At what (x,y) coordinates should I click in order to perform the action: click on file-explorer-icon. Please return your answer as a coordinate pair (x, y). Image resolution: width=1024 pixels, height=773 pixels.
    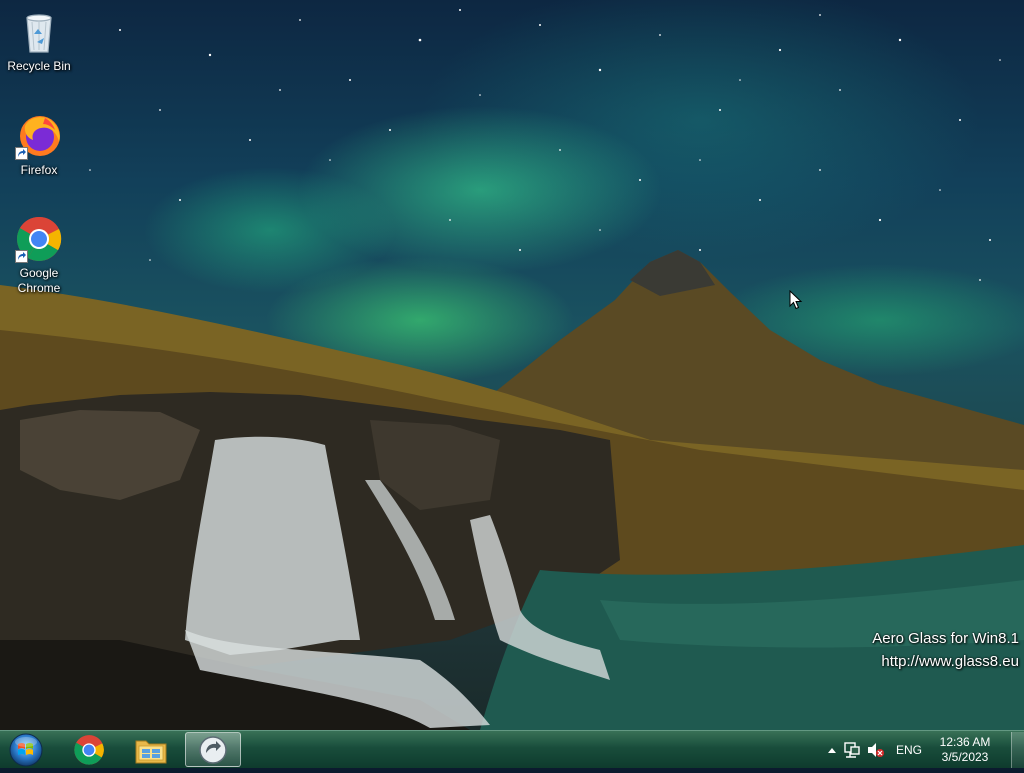
    Looking at the image, I should click on (151, 751).